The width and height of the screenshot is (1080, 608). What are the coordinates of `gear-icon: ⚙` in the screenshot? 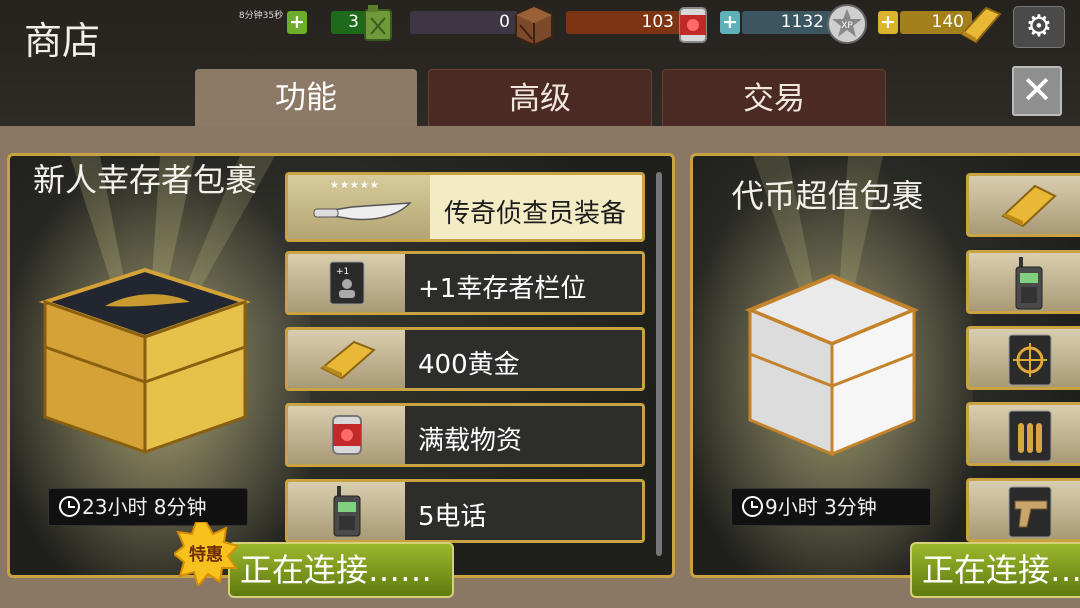 It's located at (1039, 26).